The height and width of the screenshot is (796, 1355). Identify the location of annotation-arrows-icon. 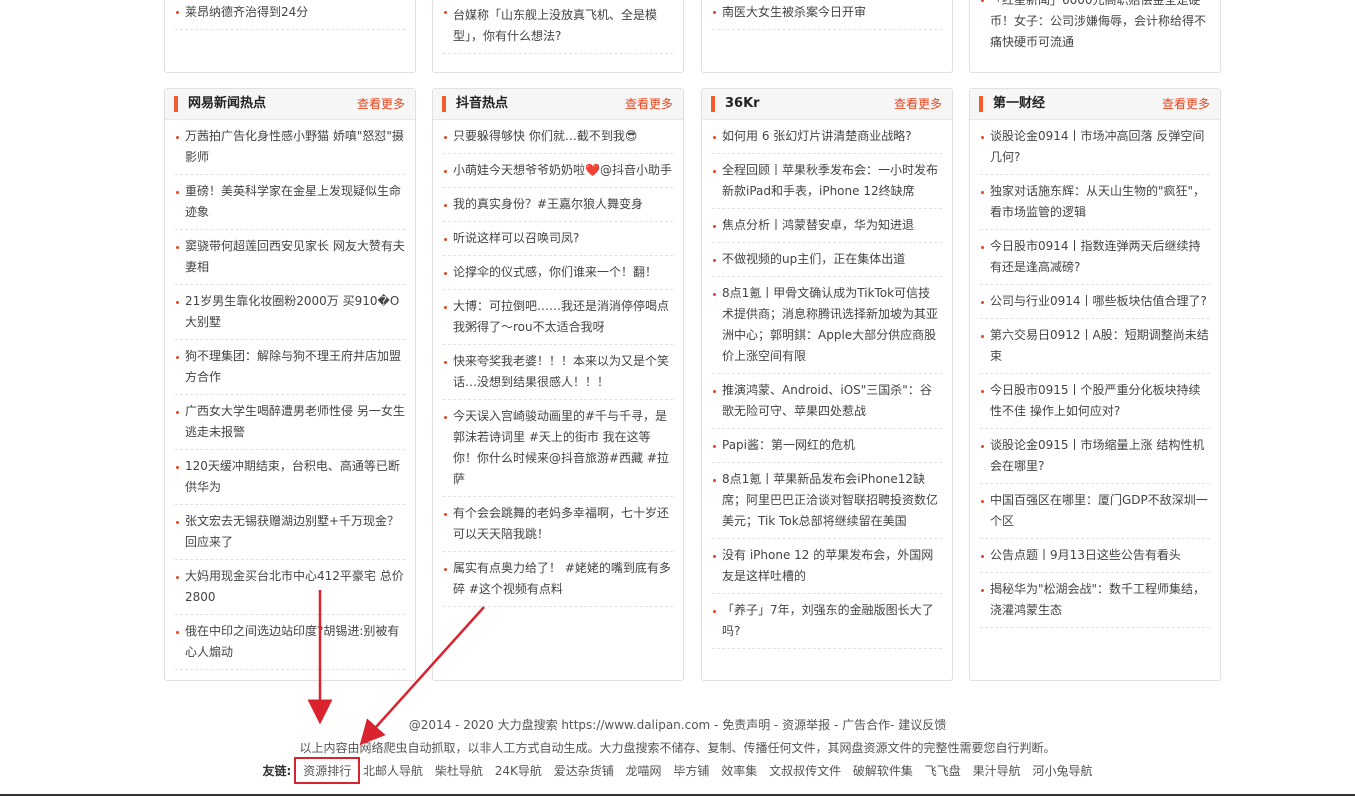
(396, 668).